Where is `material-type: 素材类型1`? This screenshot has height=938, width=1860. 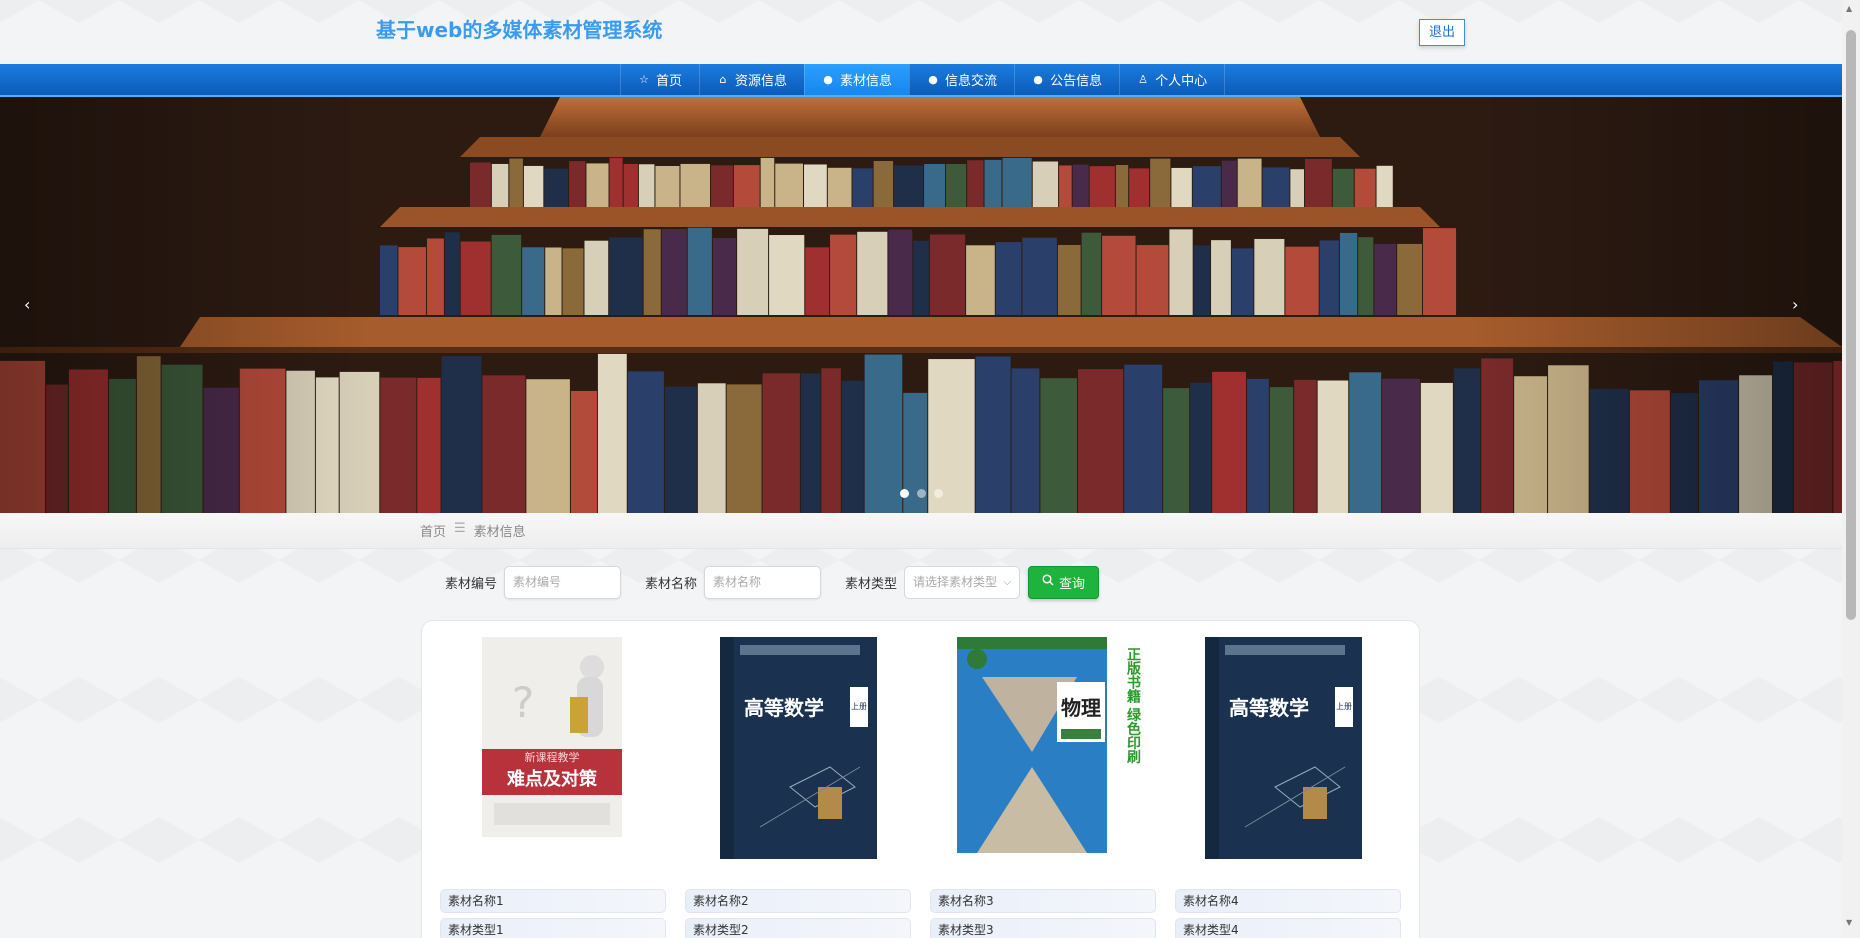
material-type: 素材类型1 is located at coordinates (553, 928).